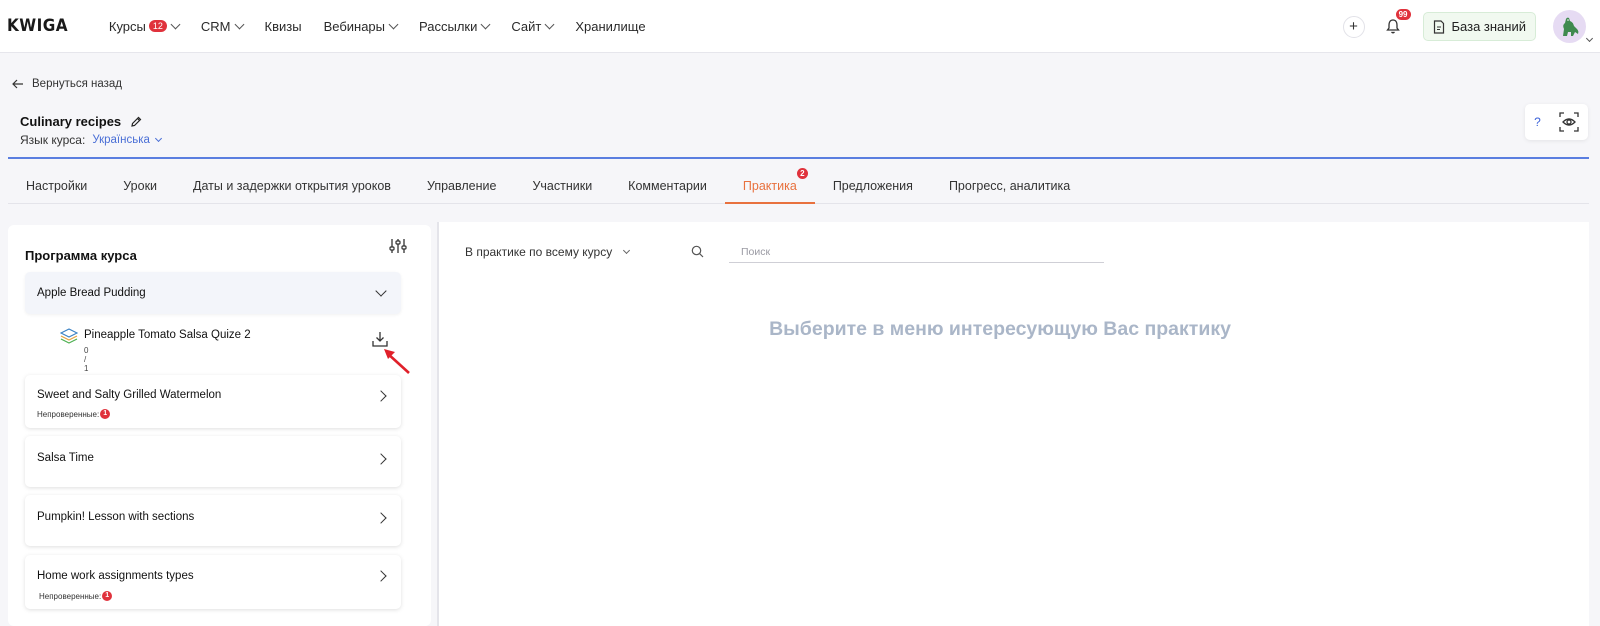 This screenshot has width=1600, height=626. I want to click on course-language-select: Українська, so click(121, 140).